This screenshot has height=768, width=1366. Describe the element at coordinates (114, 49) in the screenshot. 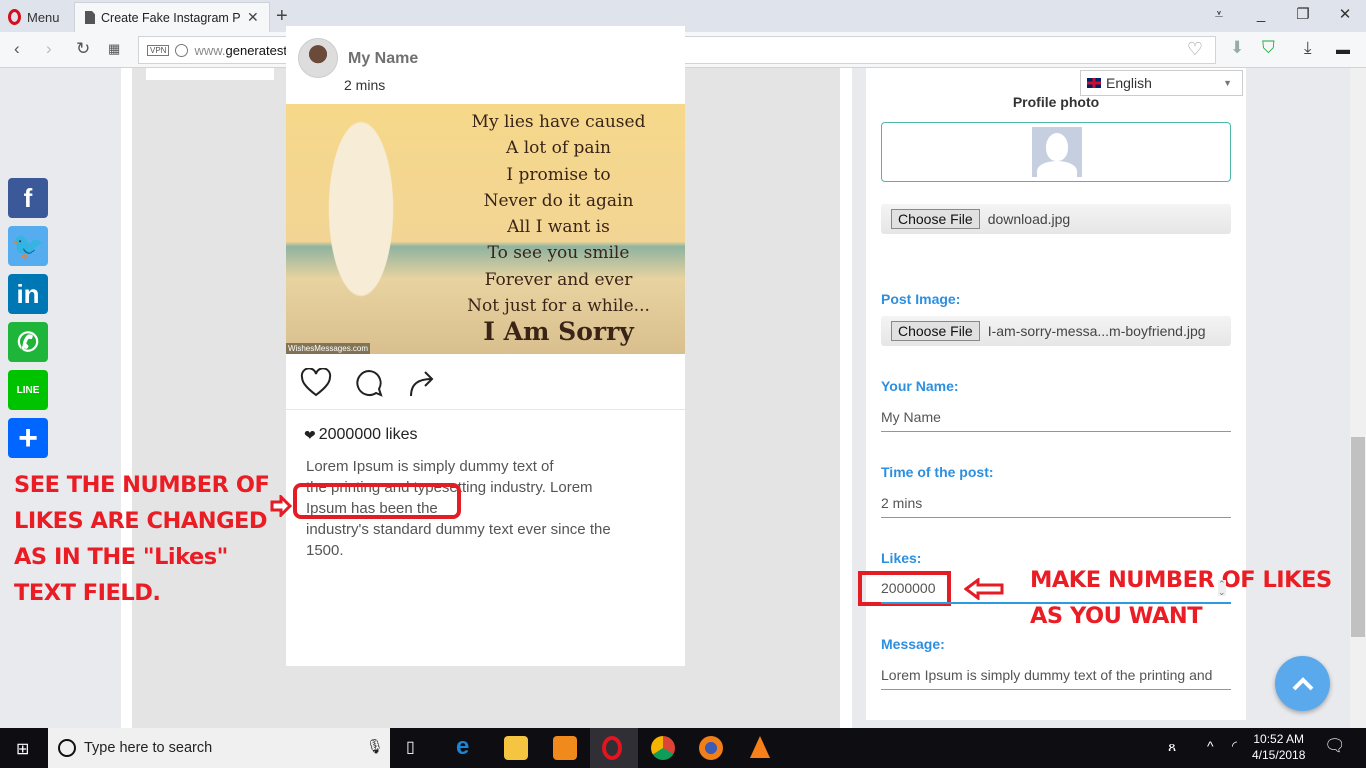

I see `speed-dial-icon: ▦` at that location.